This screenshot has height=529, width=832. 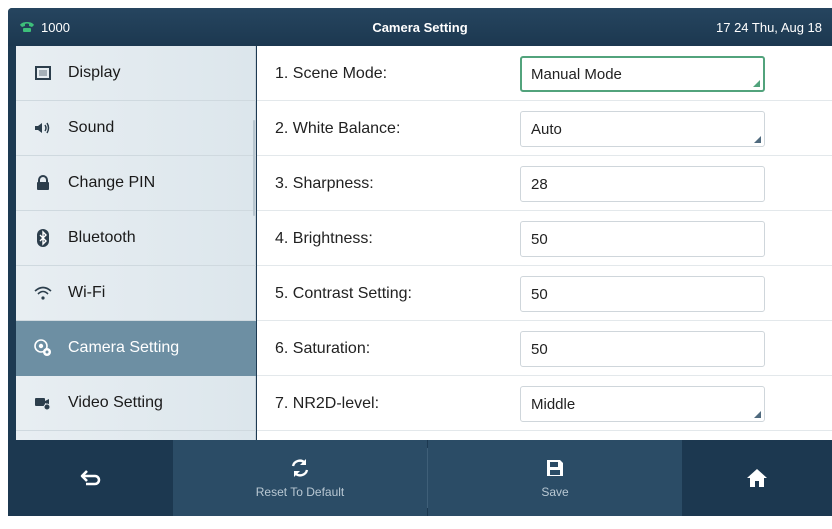 I want to click on setting-row-brightness: 4. Brightness: 50, so click(x=544, y=238).